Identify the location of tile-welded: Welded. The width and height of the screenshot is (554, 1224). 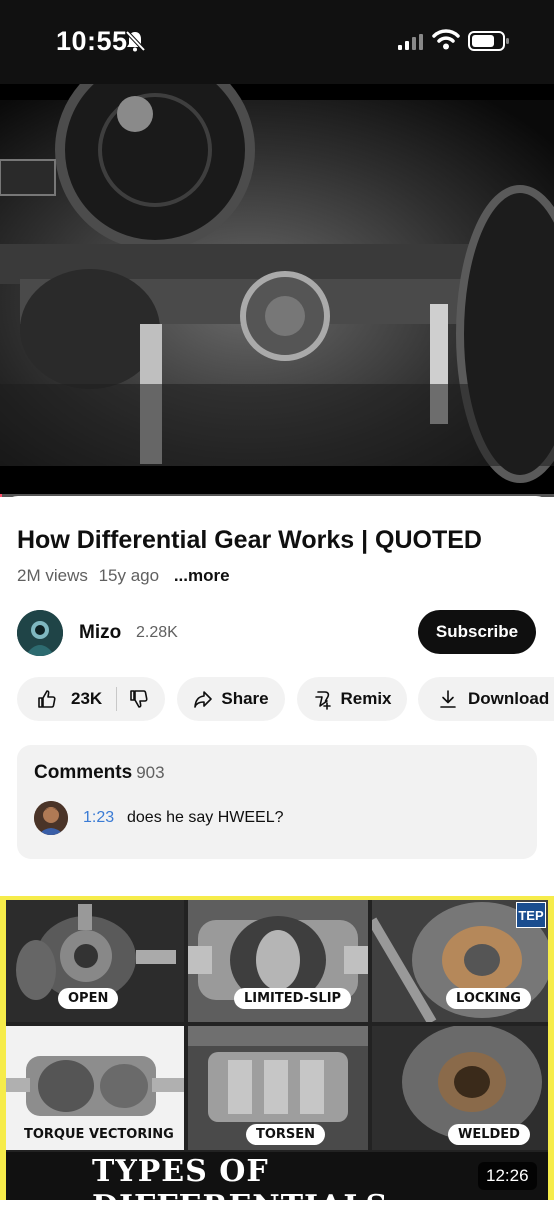
(460, 1088).